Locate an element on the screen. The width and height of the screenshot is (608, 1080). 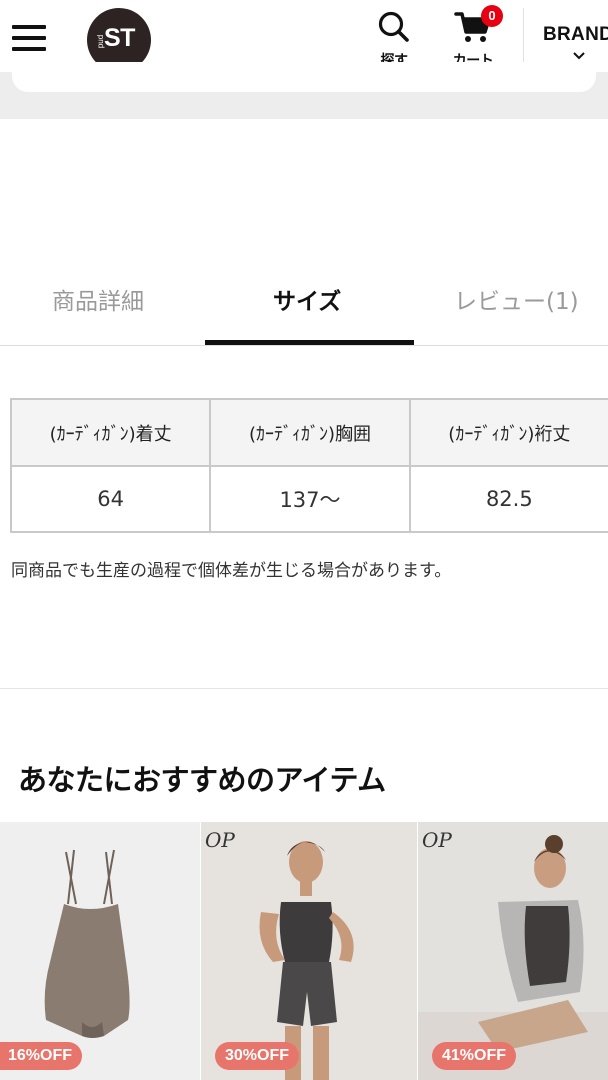
tabs-divider is located at coordinates (304, 345).